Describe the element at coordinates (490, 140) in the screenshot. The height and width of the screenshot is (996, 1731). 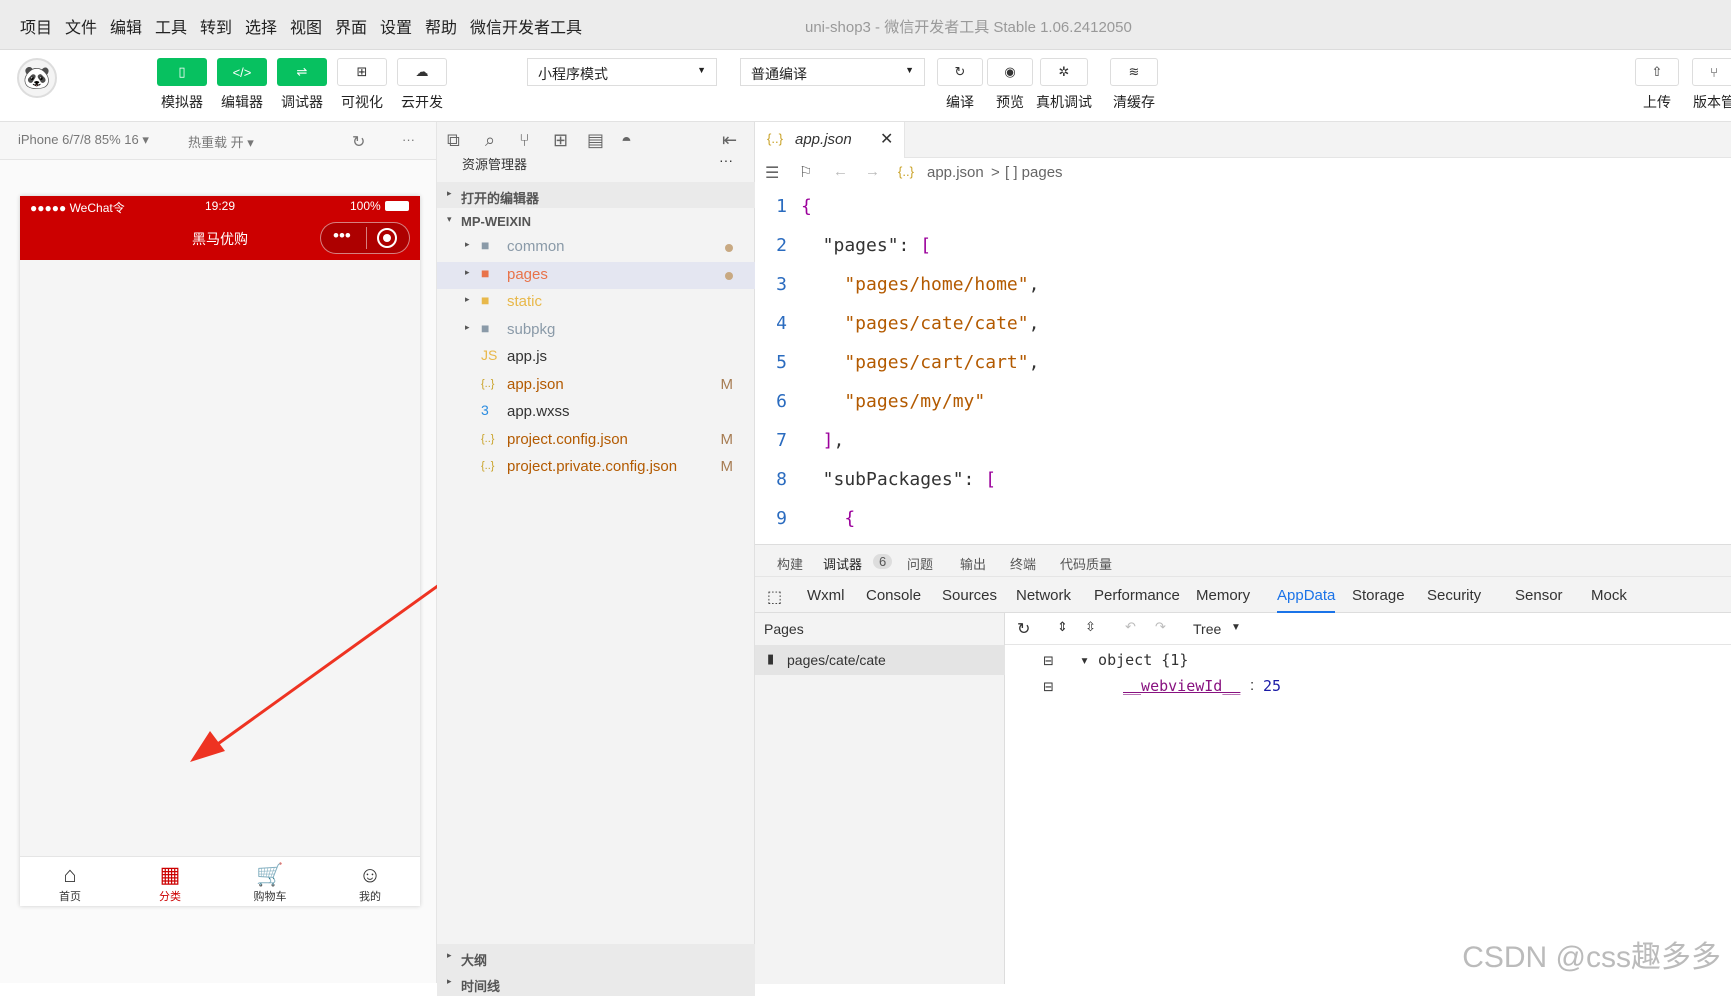
I see `search-icon: ⌕` at that location.